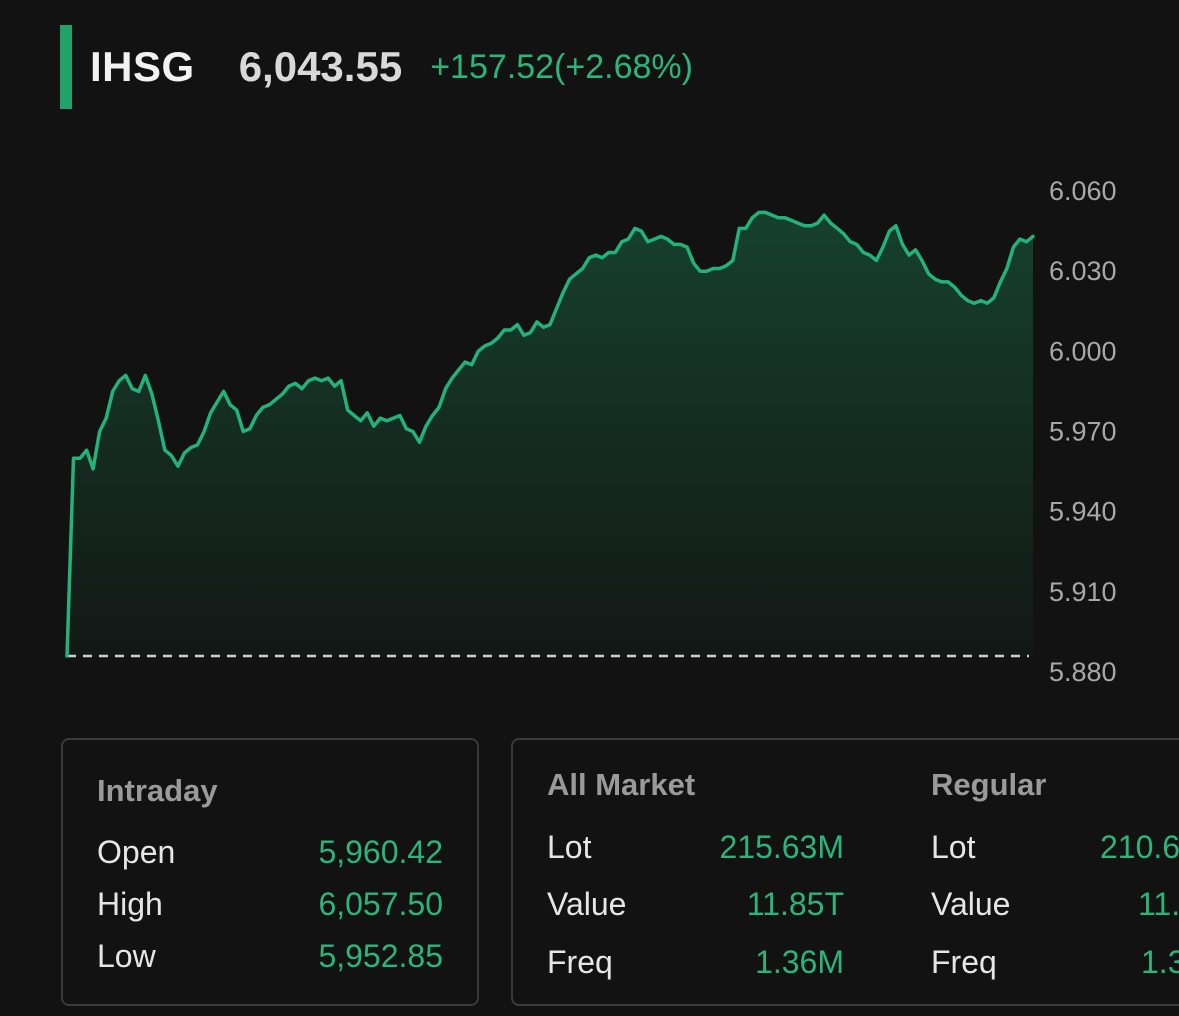 This screenshot has height=1016, width=1179. What do you see at coordinates (157, 790) in the screenshot?
I see `intraday-title: Intraday` at bounding box center [157, 790].